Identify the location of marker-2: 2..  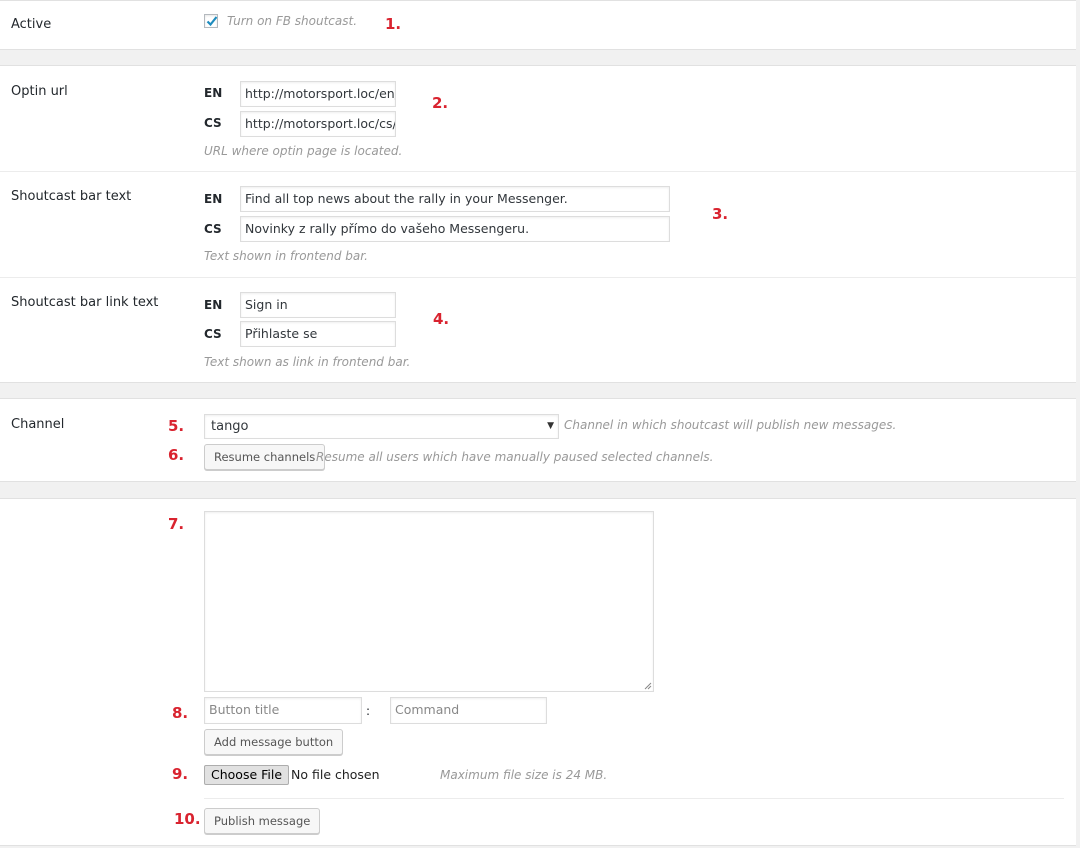
(440, 103).